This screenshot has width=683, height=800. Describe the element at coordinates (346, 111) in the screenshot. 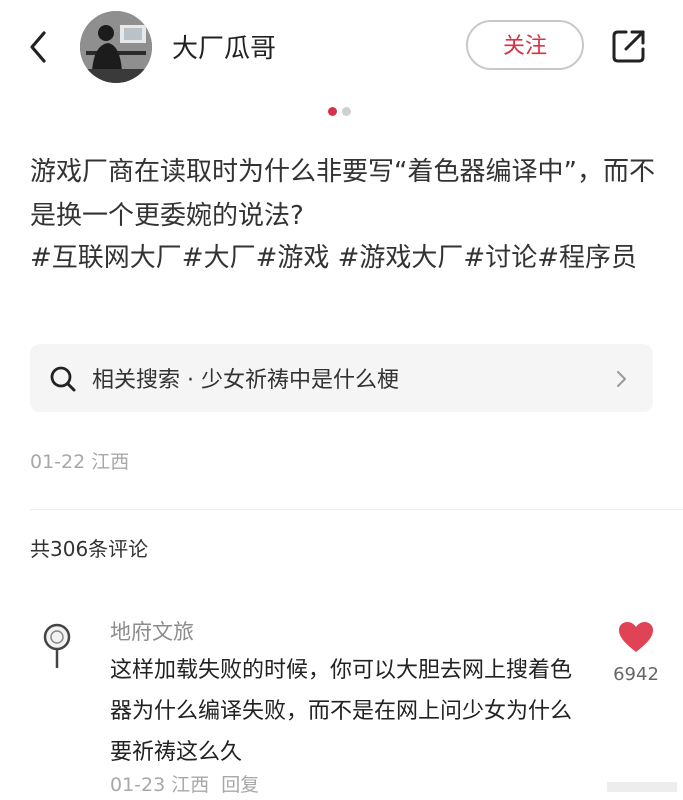

I see `carousel-dot` at that location.